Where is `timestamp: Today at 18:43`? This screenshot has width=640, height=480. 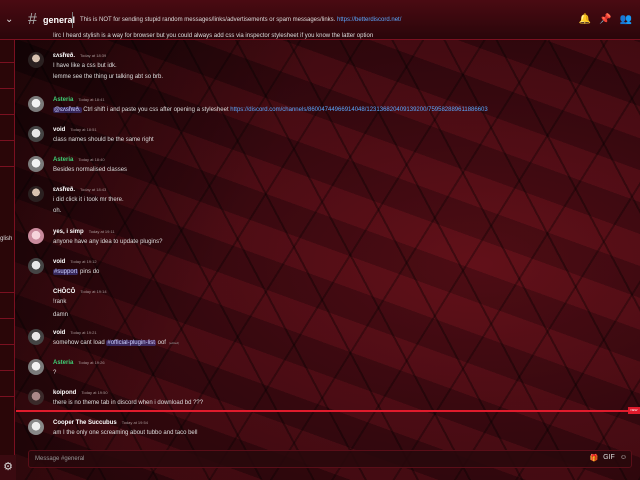 timestamp: Today at 18:43 is located at coordinates (93, 189).